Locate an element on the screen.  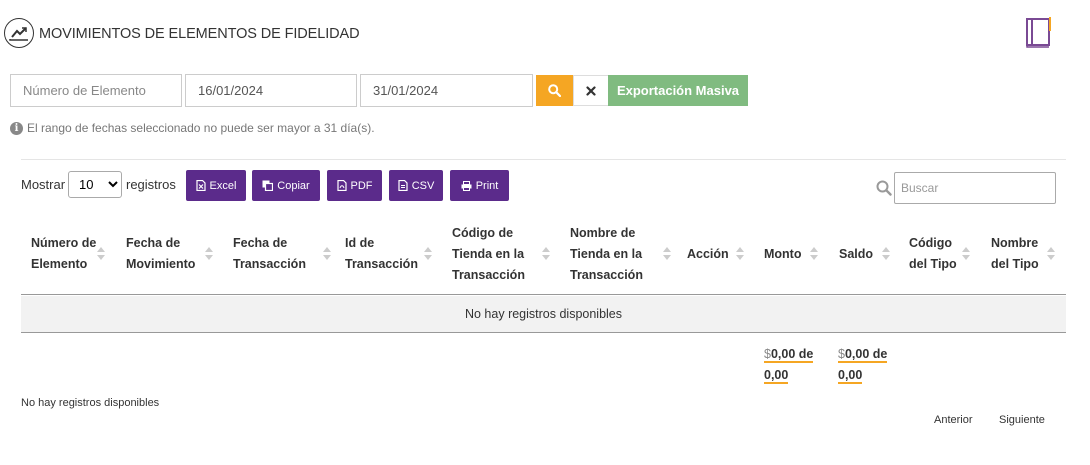
balance-page-value: 0,00 de is located at coordinates (866, 354).